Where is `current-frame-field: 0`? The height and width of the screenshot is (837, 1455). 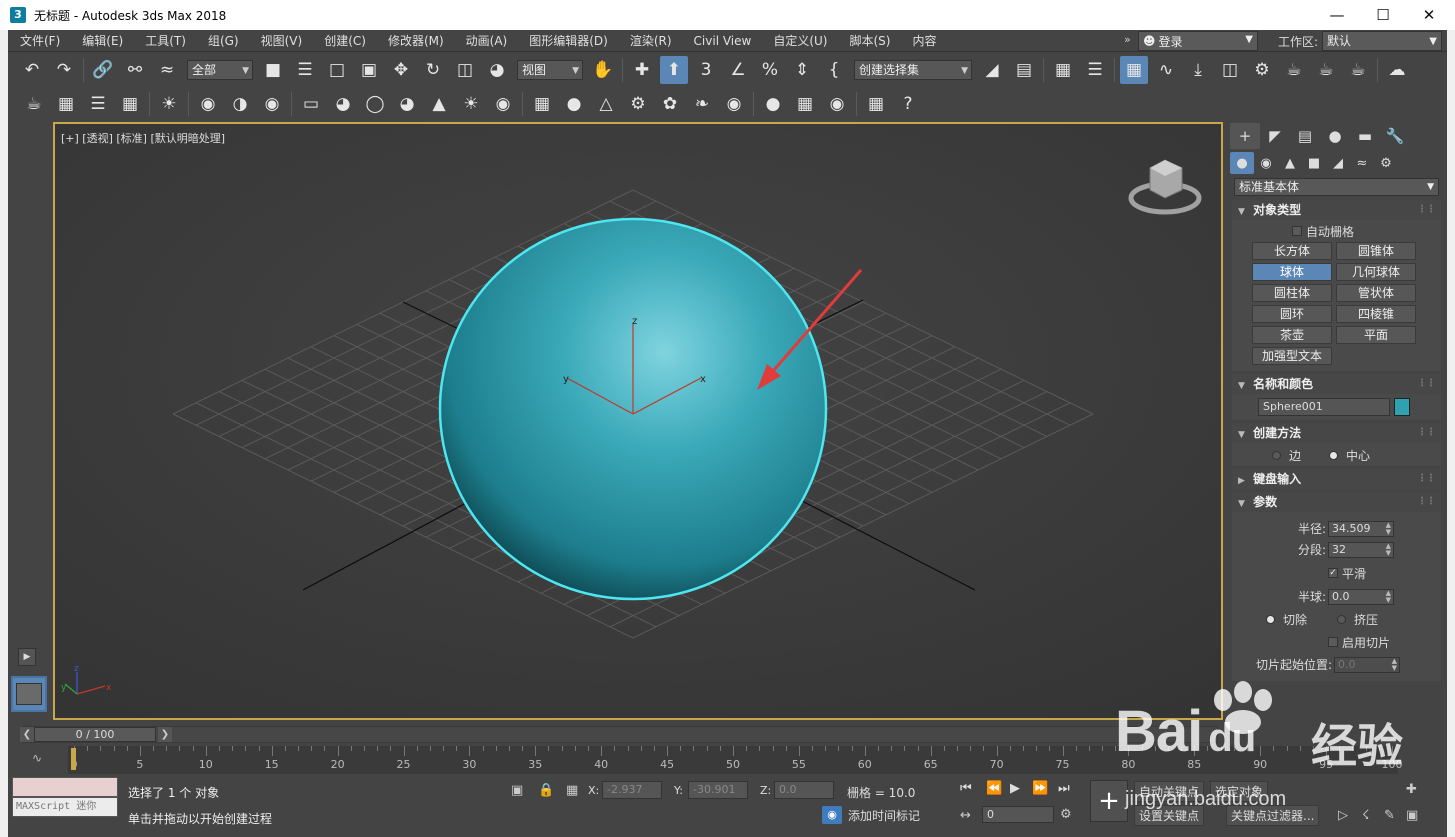
current-frame-field: 0 is located at coordinates (1018, 814).